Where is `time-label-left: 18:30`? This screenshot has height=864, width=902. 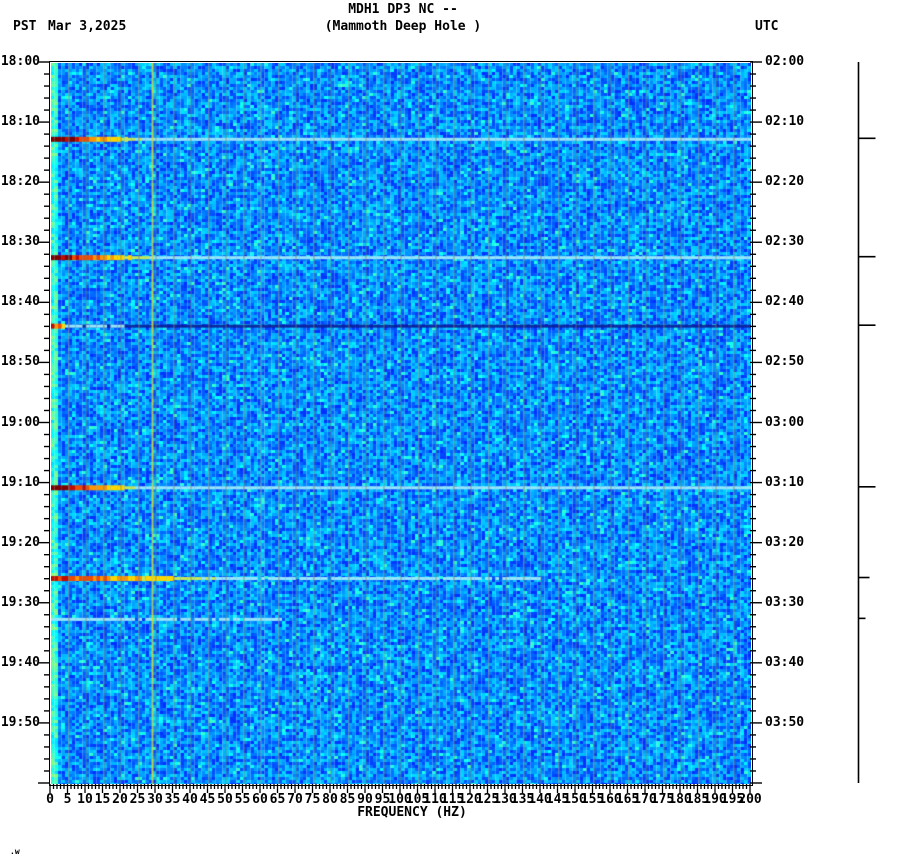 time-label-left: 18:30 is located at coordinates (20, 242).